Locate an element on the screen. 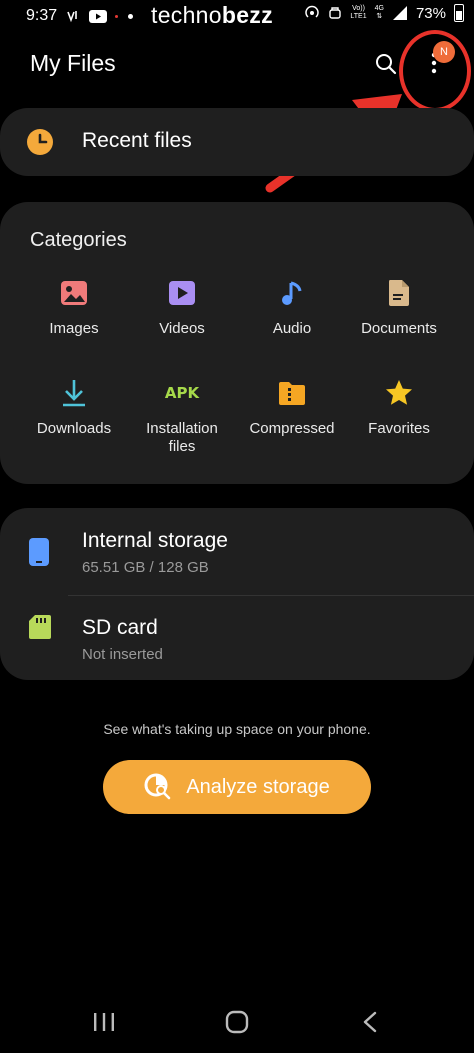 The width and height of the screenshot is (474, 1053). back-button is located at coordinates (370, 1022).